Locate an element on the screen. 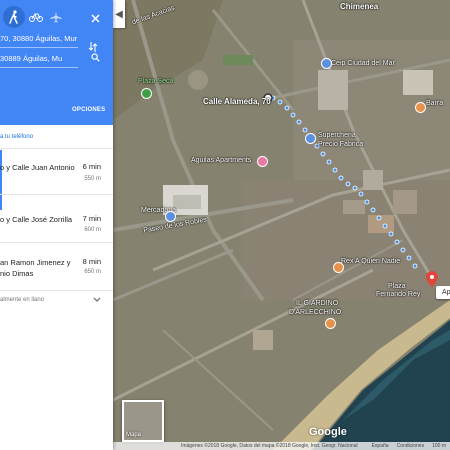 The image size is (450, 450). country-link: España is located at coordinates (380, 446).